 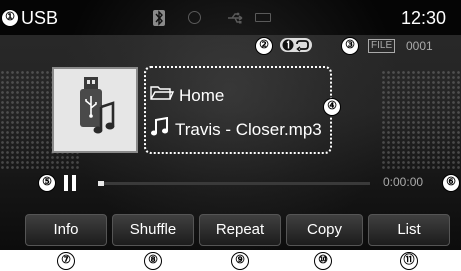 I want to click on callout-3: ③, so click(x=350, y=46).